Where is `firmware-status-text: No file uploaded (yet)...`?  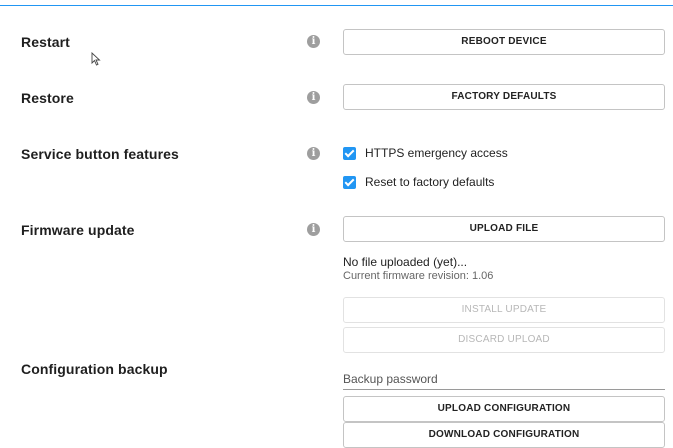 firmware-status-text: No file uploaded (yet)... is located at coordinates (405, 262).